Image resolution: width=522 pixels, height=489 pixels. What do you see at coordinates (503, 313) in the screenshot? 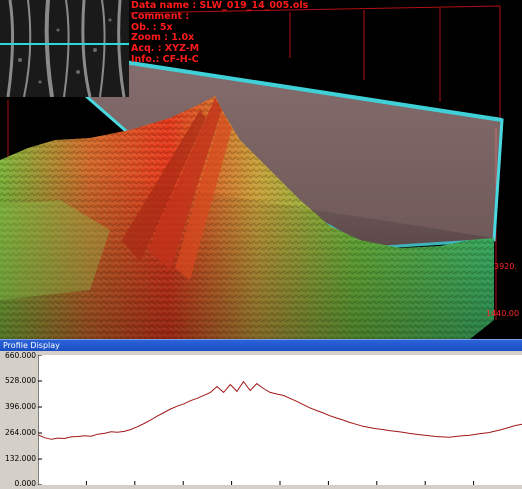
I see `x-extent-label: 1440.00` at bounding box center [503, 313].